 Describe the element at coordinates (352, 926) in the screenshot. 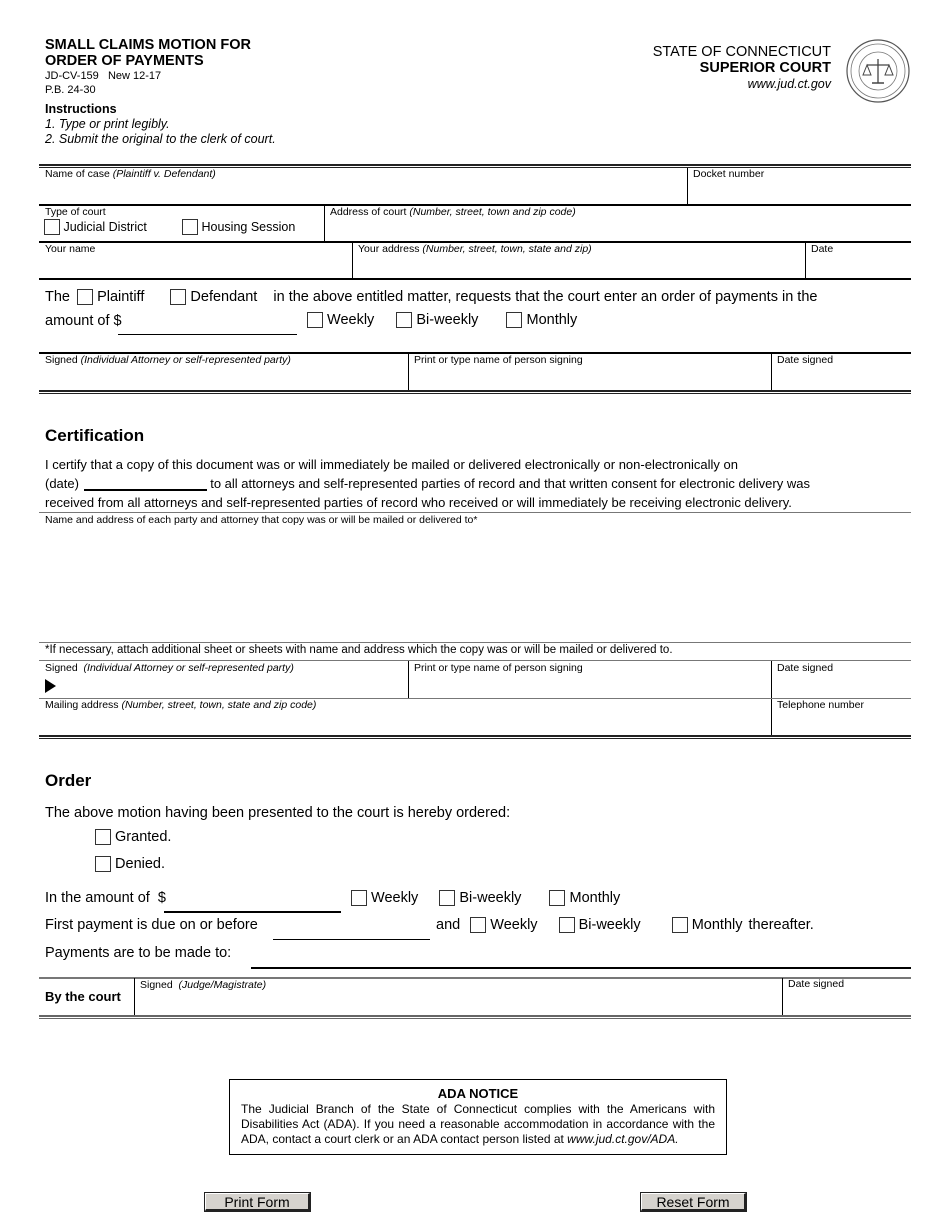

I see `first-payment-date-input` at that location.